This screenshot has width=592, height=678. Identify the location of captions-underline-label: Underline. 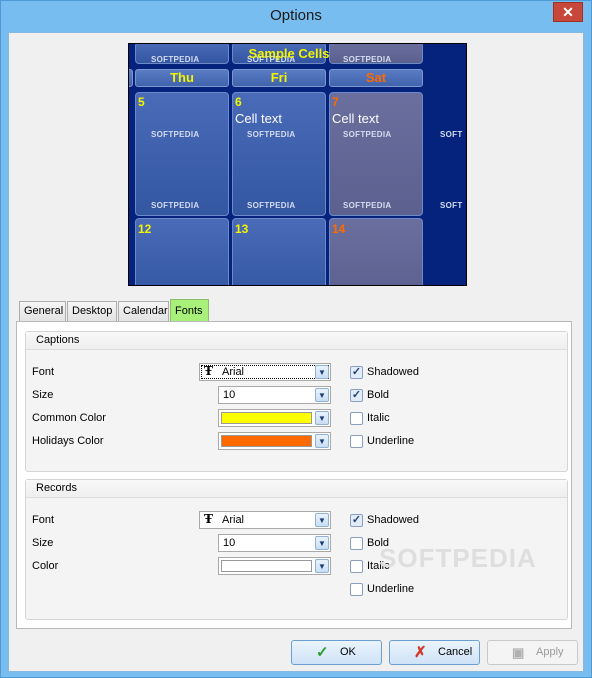
(391, 441).